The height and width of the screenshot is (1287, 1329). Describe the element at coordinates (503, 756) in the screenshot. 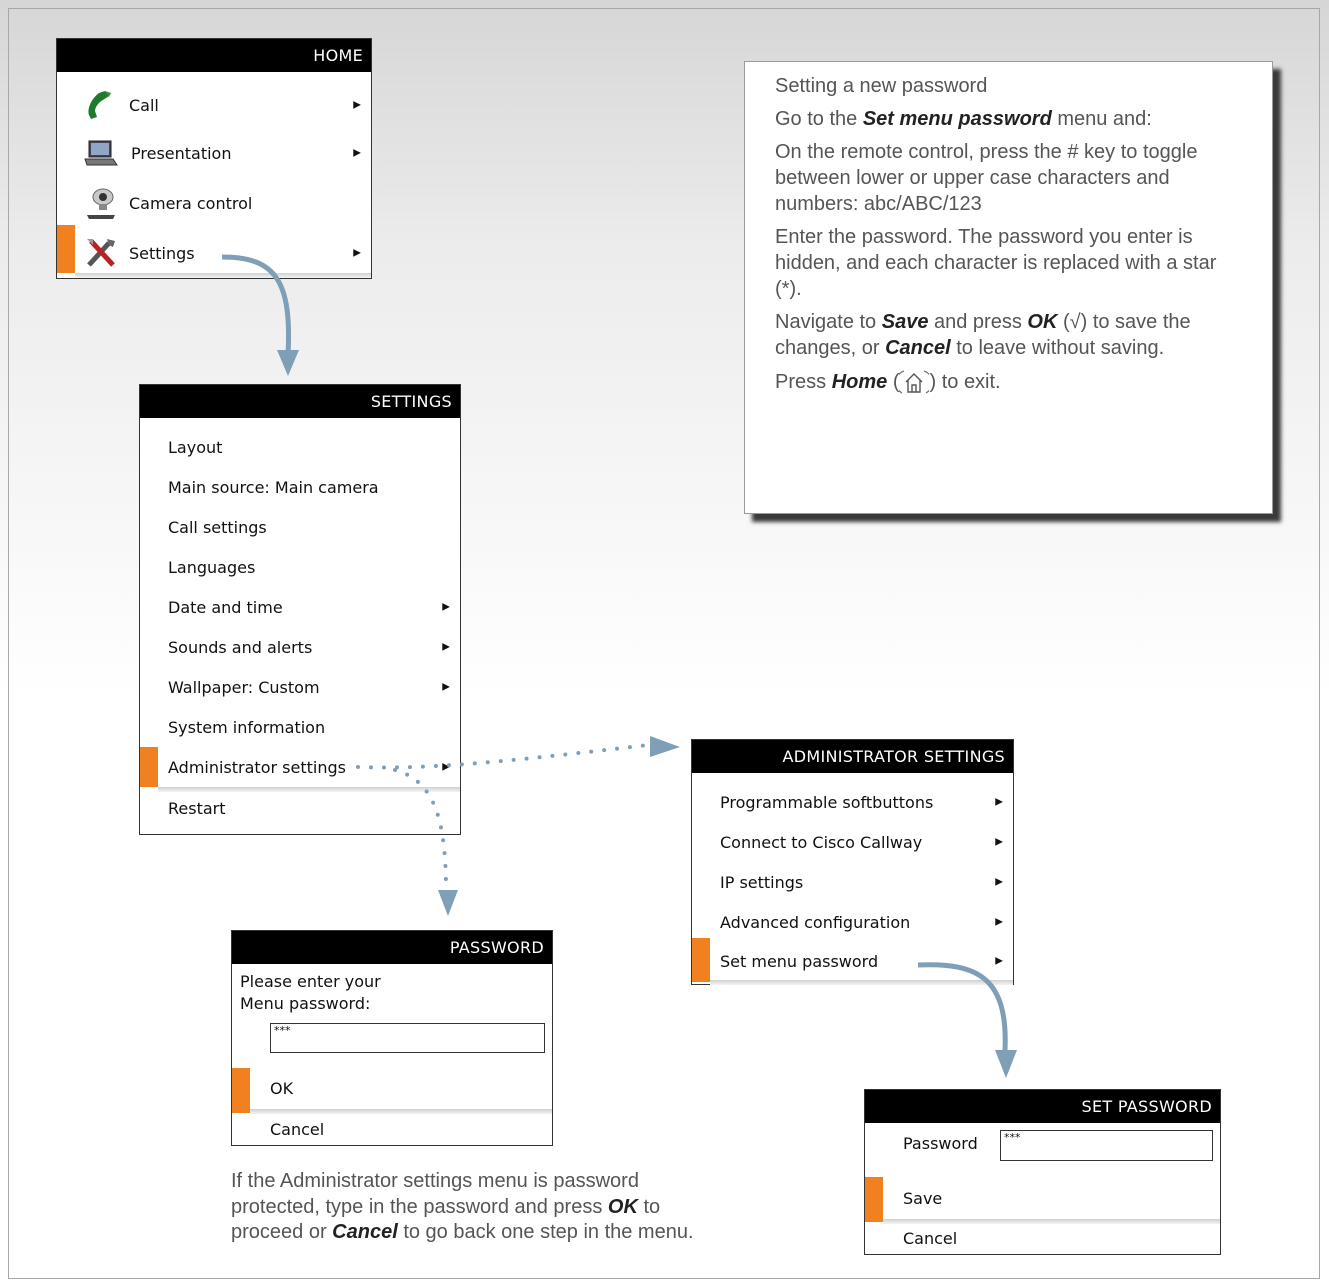

I see `connector-settings-to-admin` at that location.